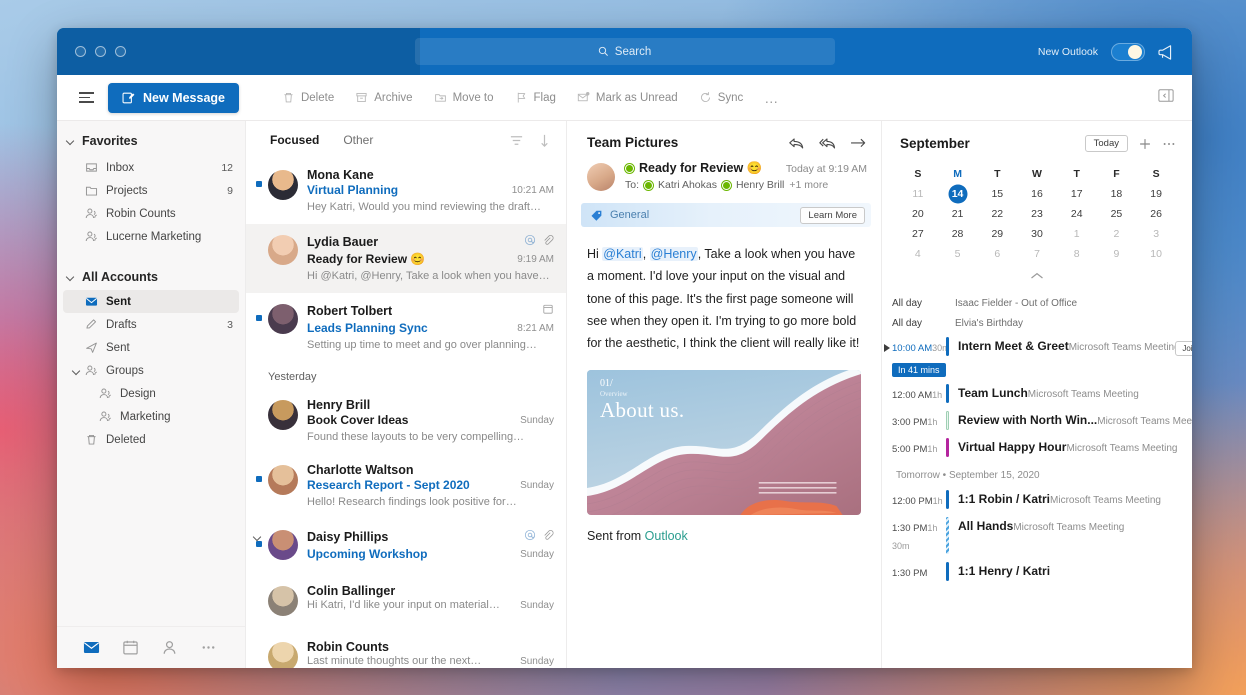 Image resolution: width=1246 pixels, height=695 pixels. Describe the element at coordinates (130, 647) in the screenshot. I see `calendar-icon` at that location.